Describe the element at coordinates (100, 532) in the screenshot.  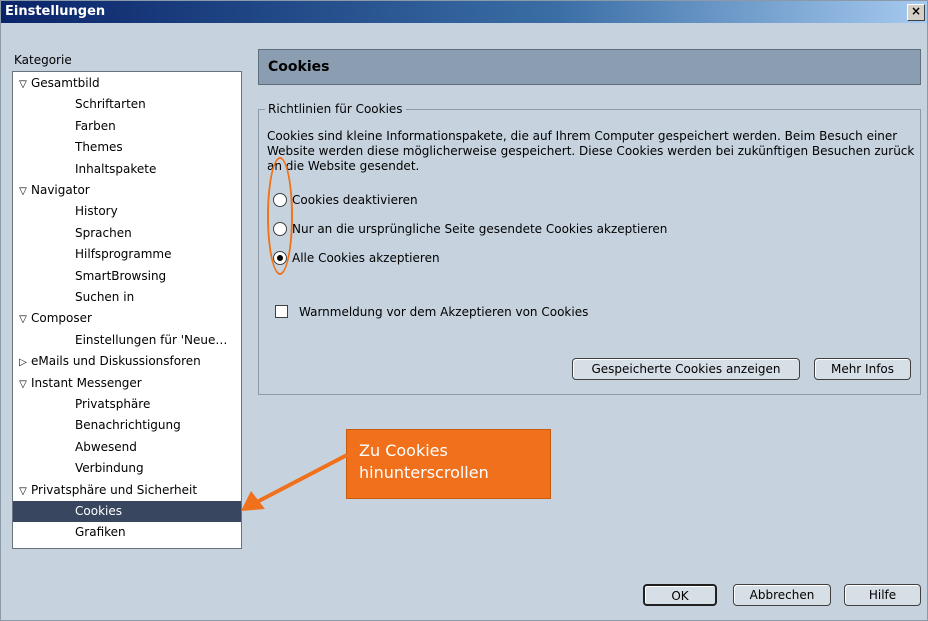
I see `tree-item-label: Grafiken` at that location.